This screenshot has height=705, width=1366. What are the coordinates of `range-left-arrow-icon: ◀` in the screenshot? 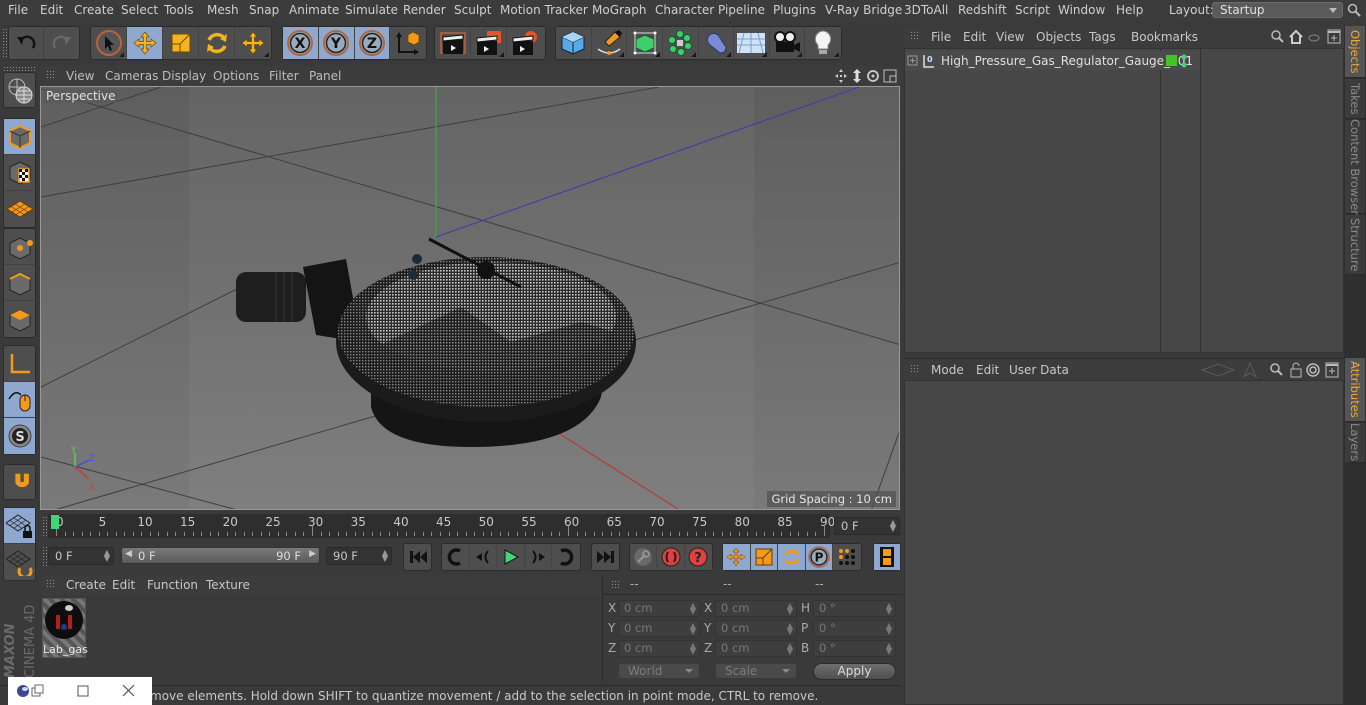 It's located at (128, 554).